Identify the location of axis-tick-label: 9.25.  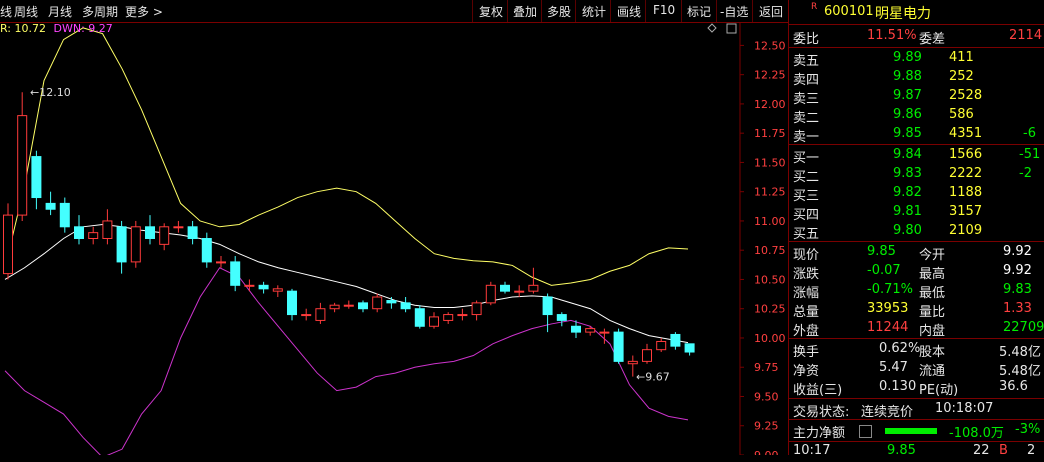
(766, 426).